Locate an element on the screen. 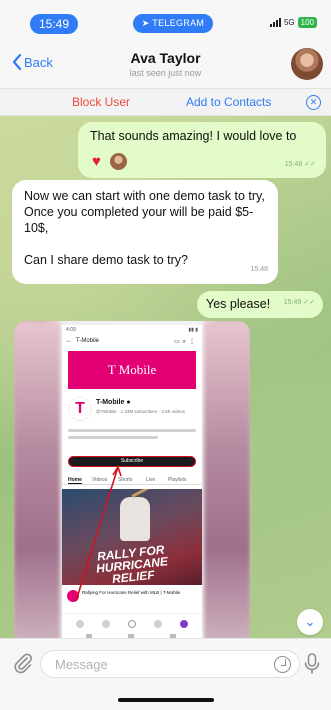 Image resolution: width=331 pixels, height=710 pixels. channel-name: T-Mobile ● is located at coordinates (113, 402).